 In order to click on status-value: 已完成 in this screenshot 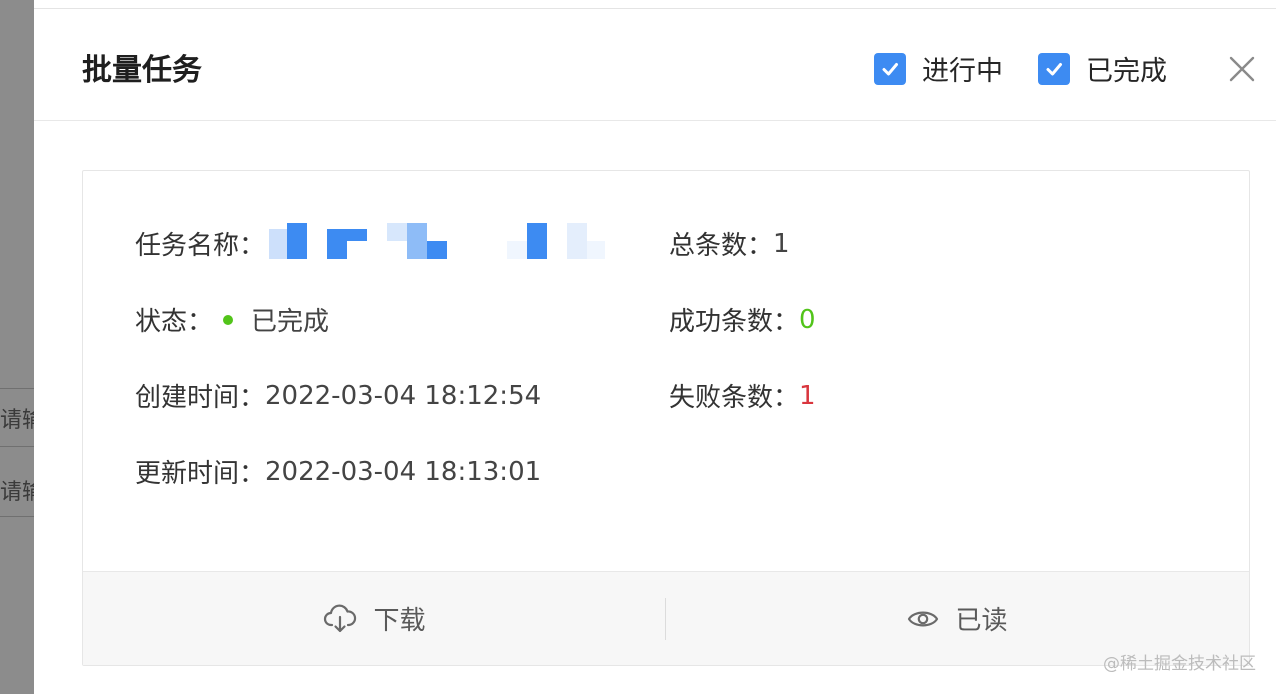, I will do `click(290, 322)`.